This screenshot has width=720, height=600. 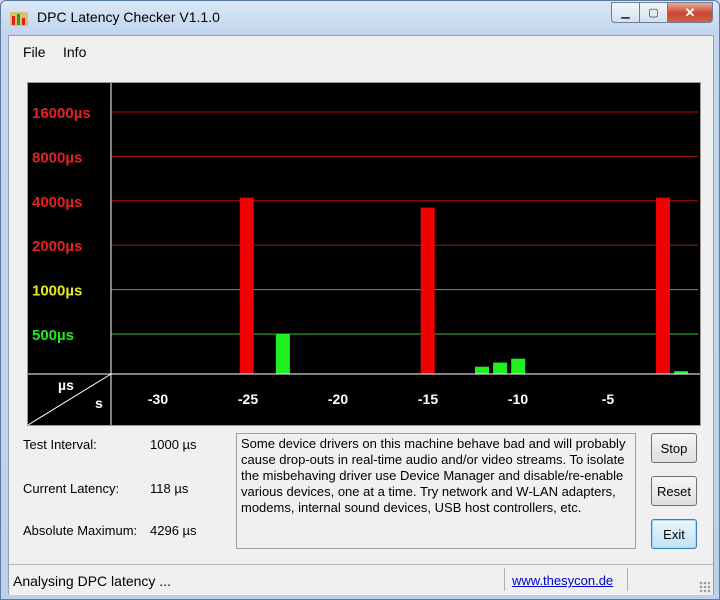 I want to click on y-tick-label: 4000µs, so click(x=57, y=202).